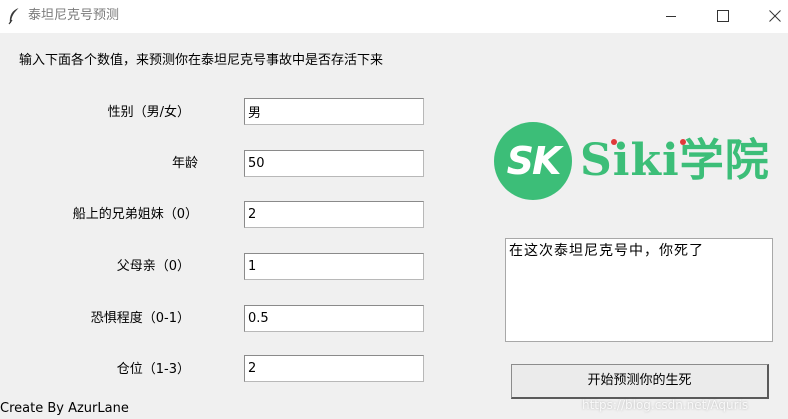  What do you see at coordinates (14, 16) in the screenshot?
I see `feather-icon` at bounding box center [14, 16].